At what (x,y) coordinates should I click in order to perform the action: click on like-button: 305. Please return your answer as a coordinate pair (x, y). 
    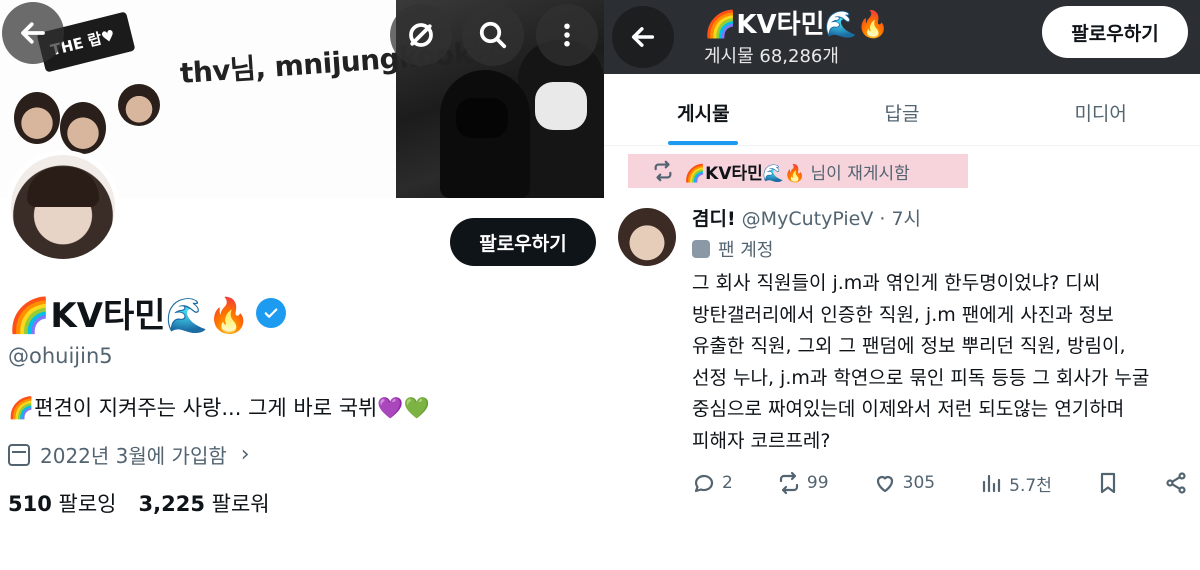
    Looking at the image, I should click on (904, 483).